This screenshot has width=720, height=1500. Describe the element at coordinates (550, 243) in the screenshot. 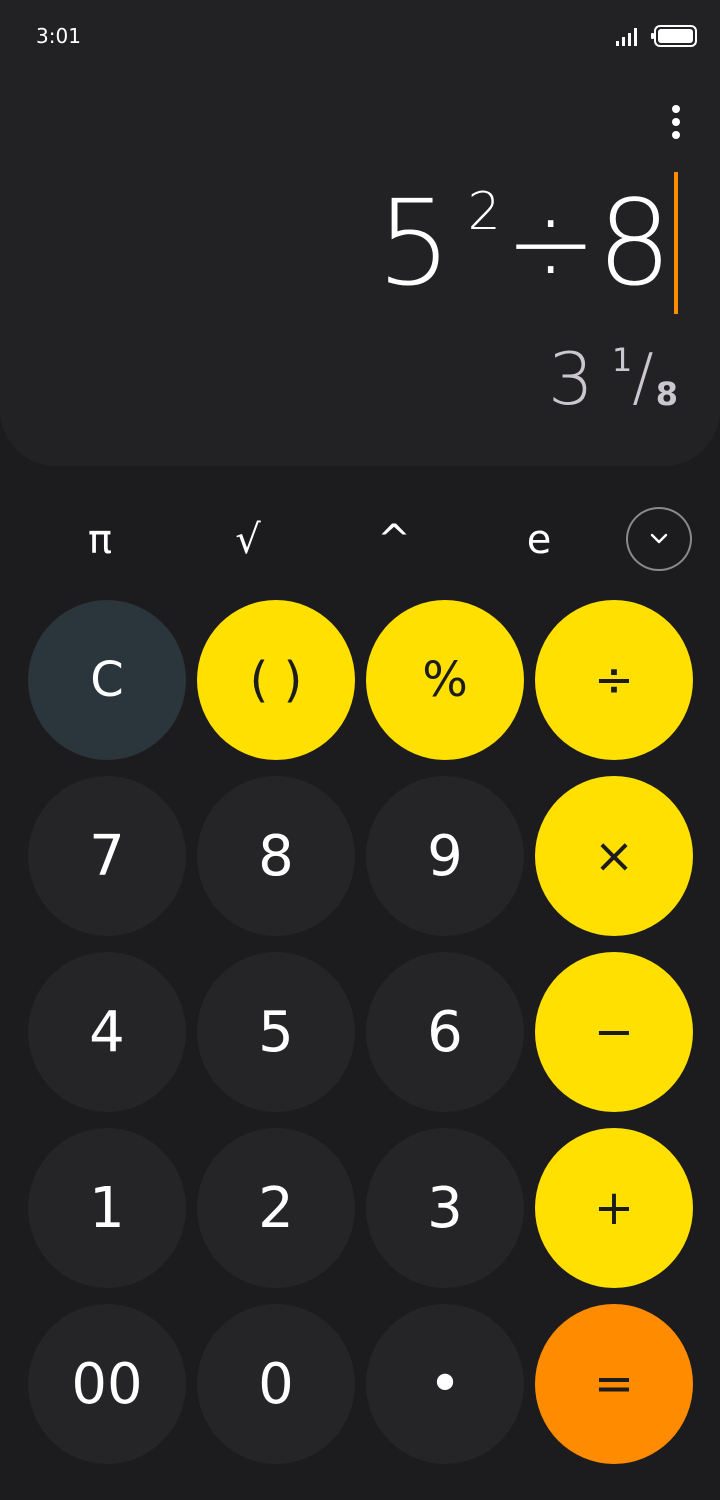

I see `expression-operator: ÷` at that location.